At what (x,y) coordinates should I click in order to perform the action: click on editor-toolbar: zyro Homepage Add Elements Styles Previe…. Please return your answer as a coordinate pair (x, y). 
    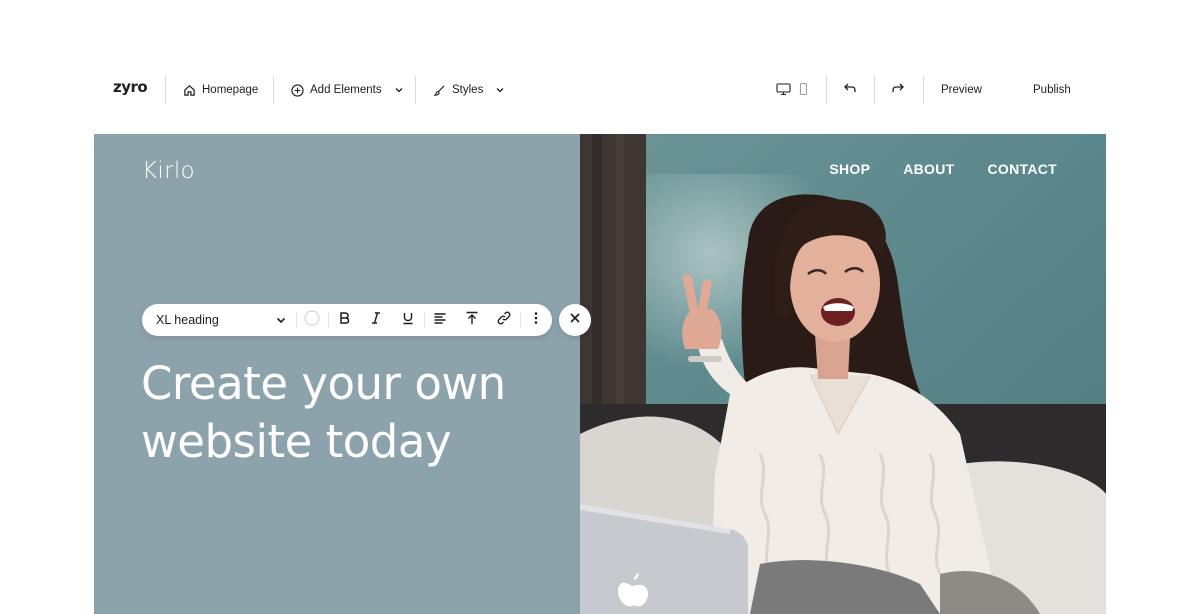
    Looking at the image, I should click on (600, 90).